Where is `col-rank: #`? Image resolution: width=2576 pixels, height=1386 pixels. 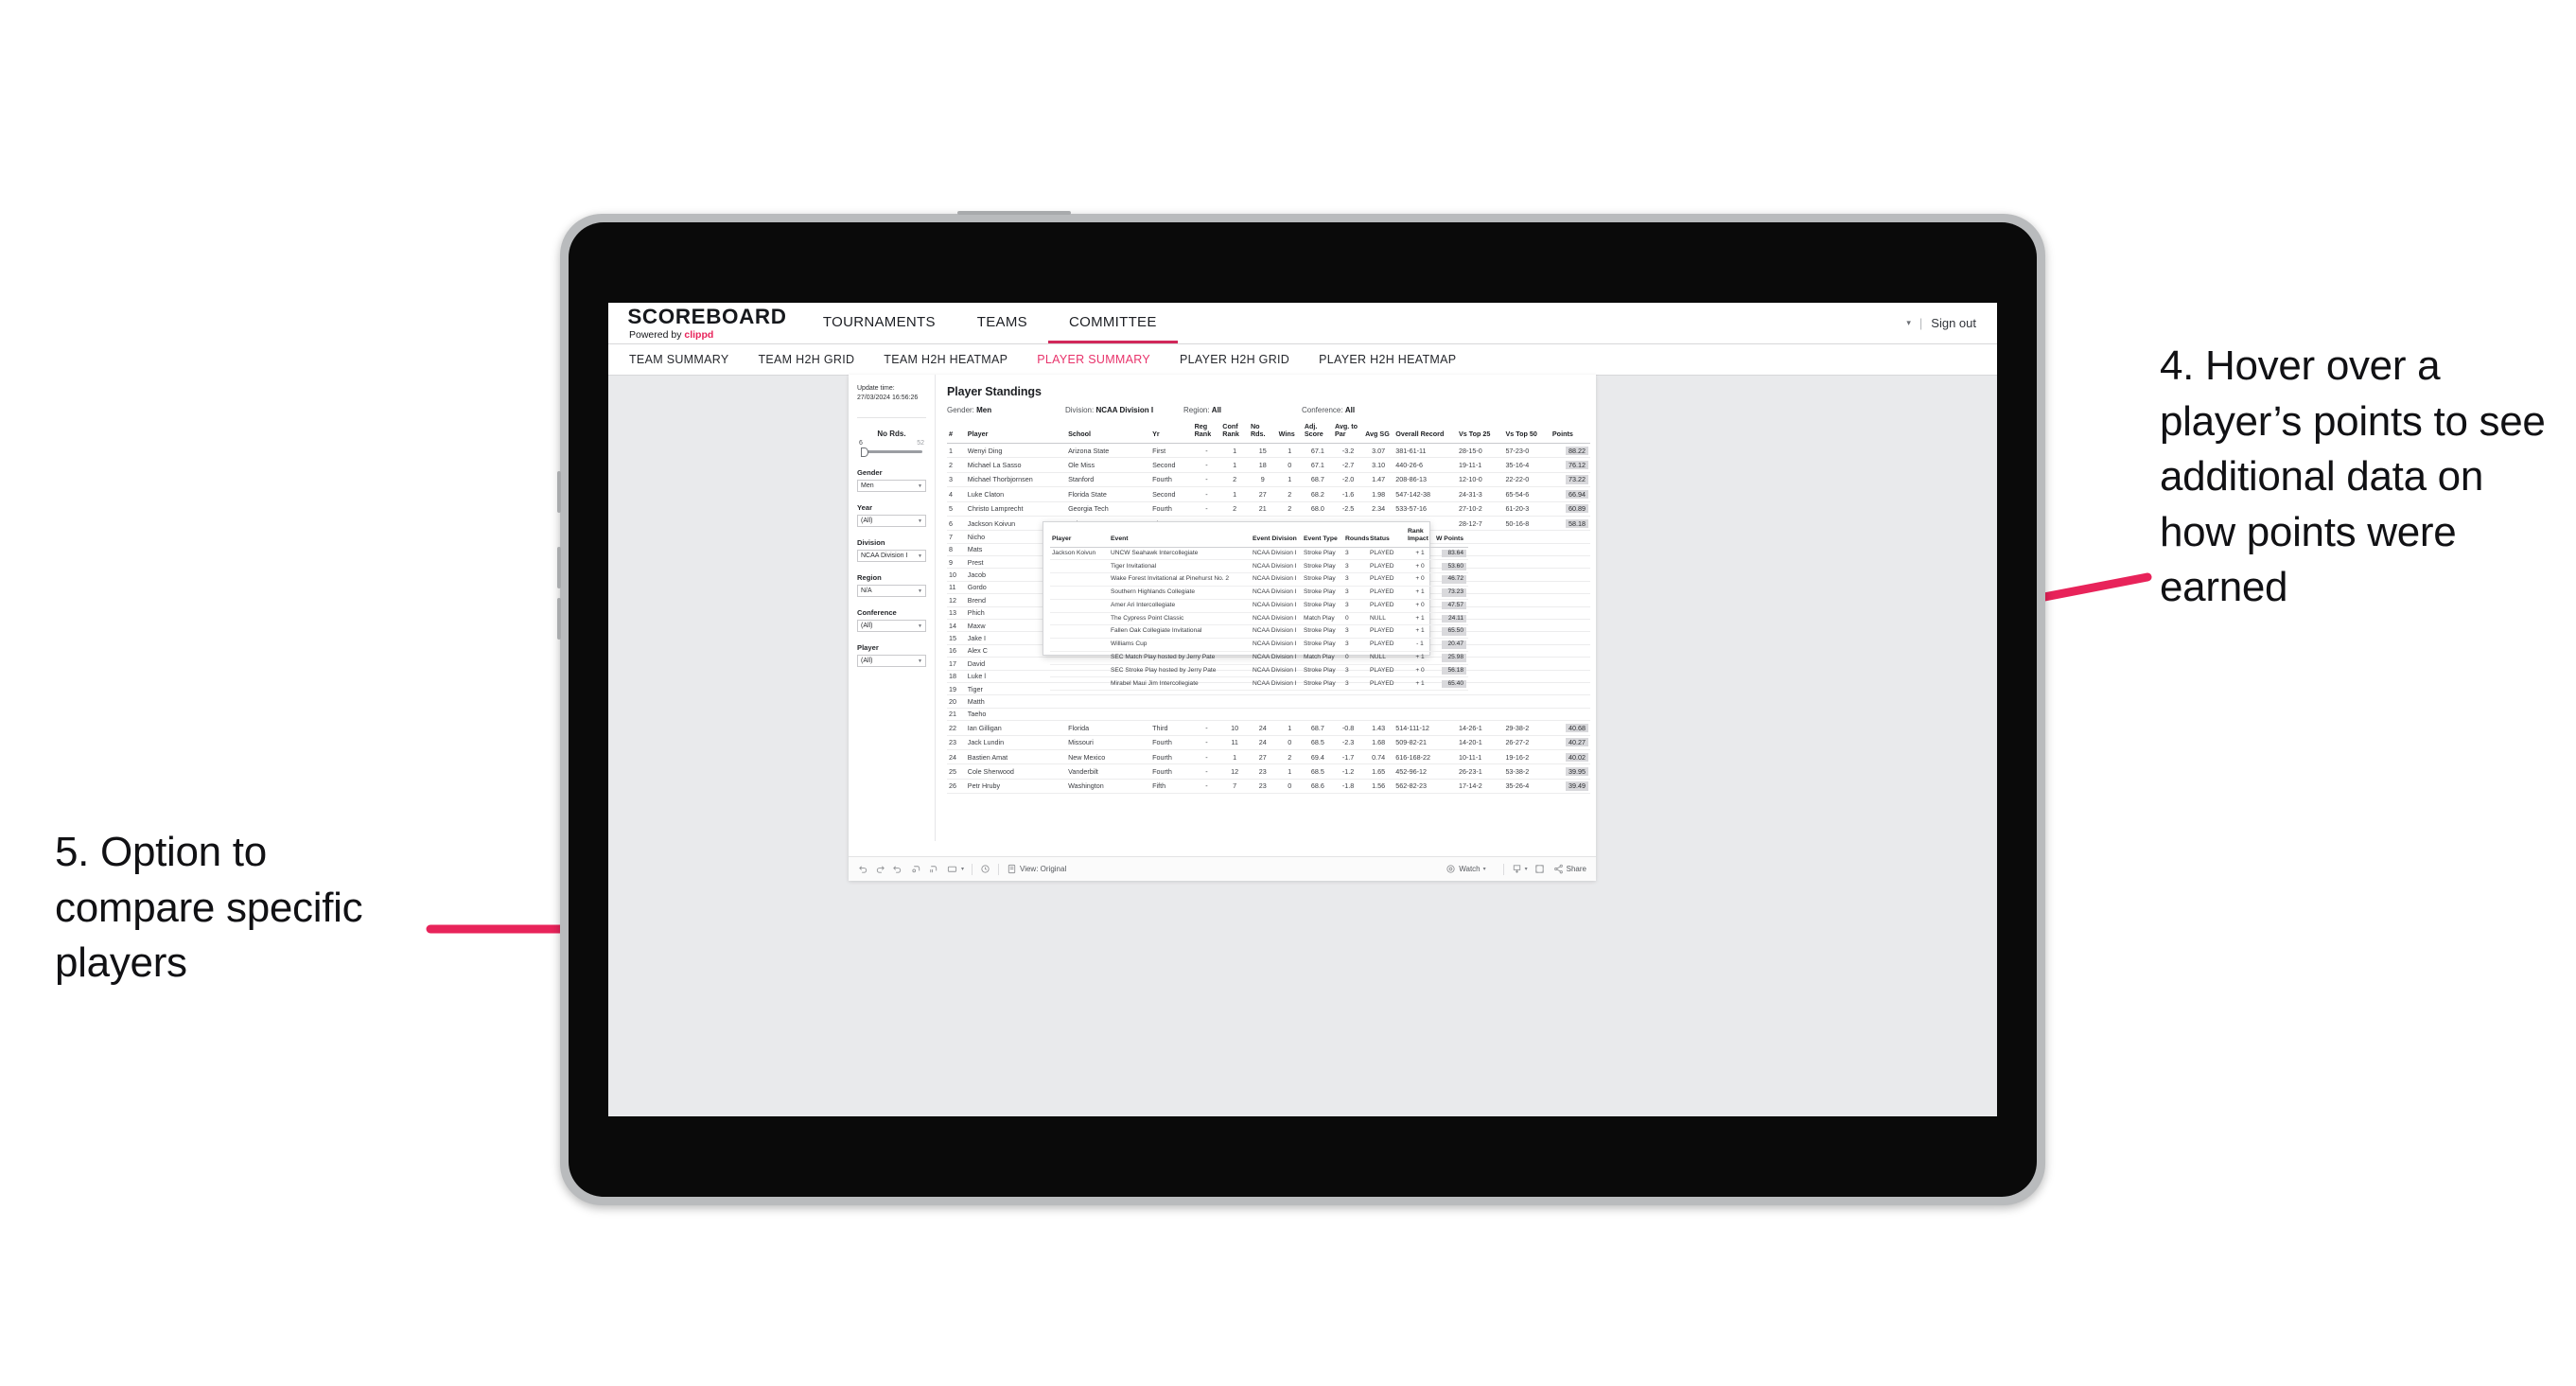
col-rank: # is located at coordinates (957, 432).